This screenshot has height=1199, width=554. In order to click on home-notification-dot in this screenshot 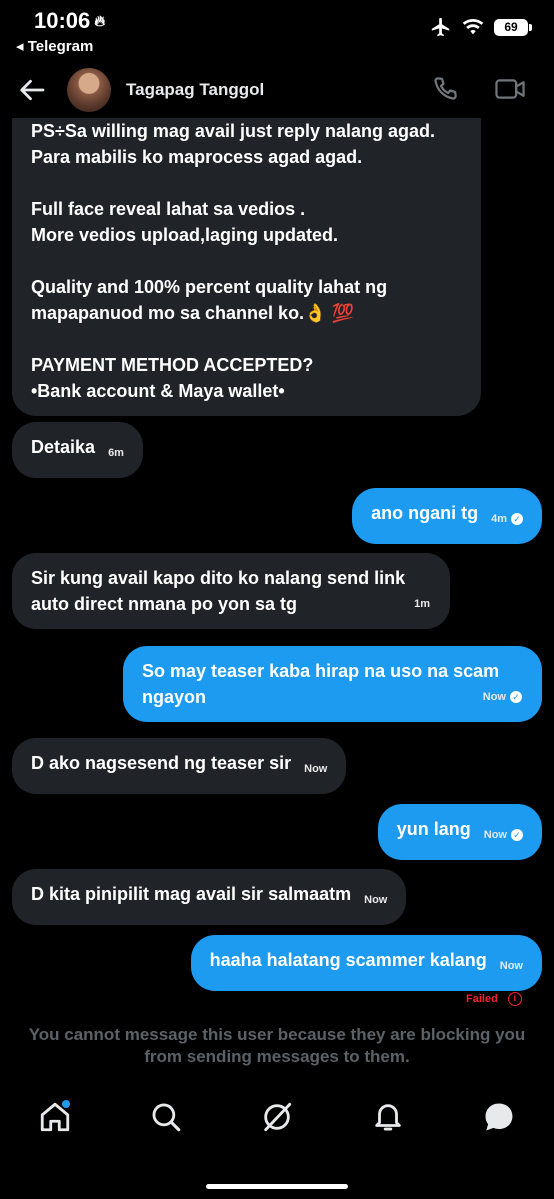, I will do `click(66, 1104)`.